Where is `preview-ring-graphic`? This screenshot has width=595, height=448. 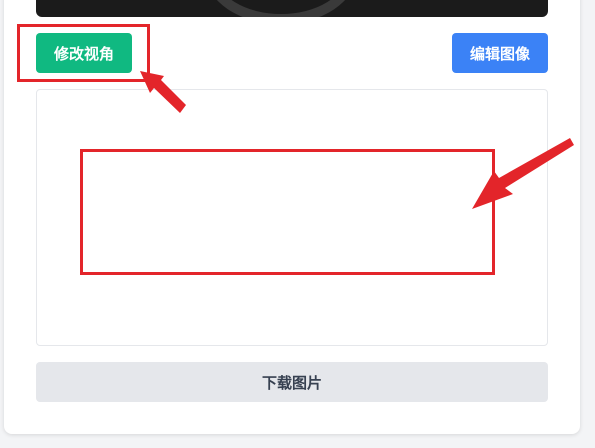 preview-ring-graphic is located at coordinates (281, 8).